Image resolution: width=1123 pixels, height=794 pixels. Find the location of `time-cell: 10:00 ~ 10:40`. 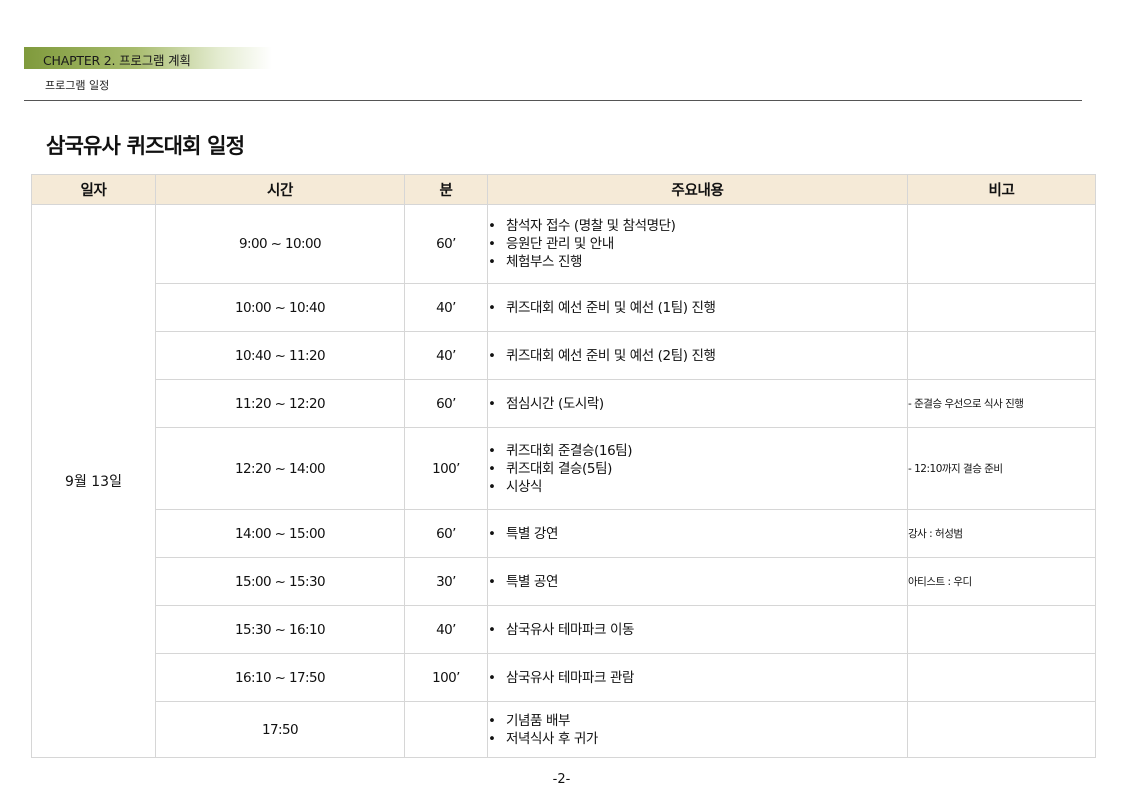

time-cell: 10:00 ~ 10:40 is located at coordinates (280, 307).